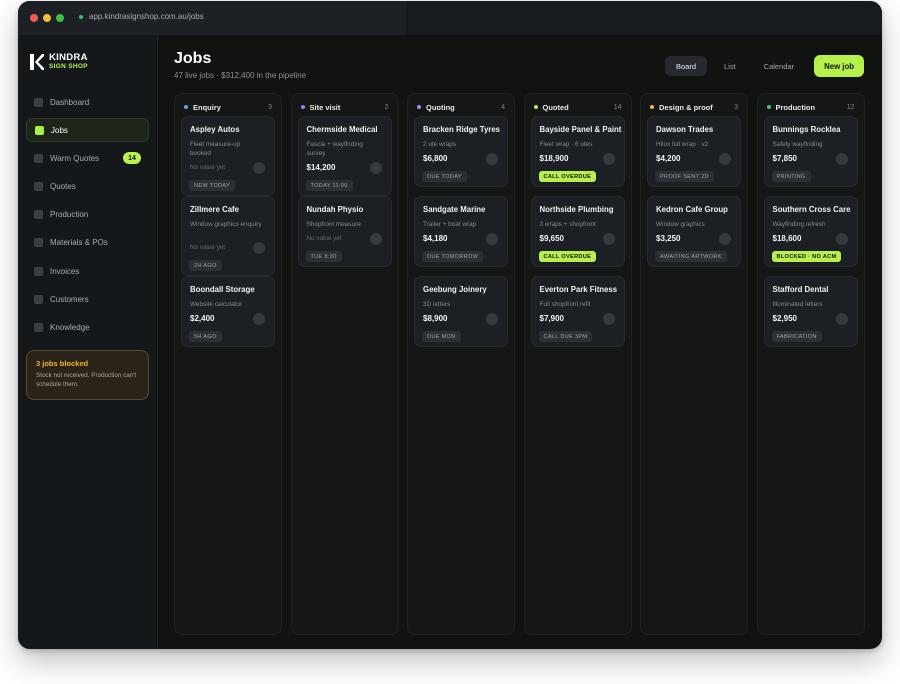  Describe the element at coordinates (551, 238) in the screenshot. I see `job-value: $9,650` at that location.